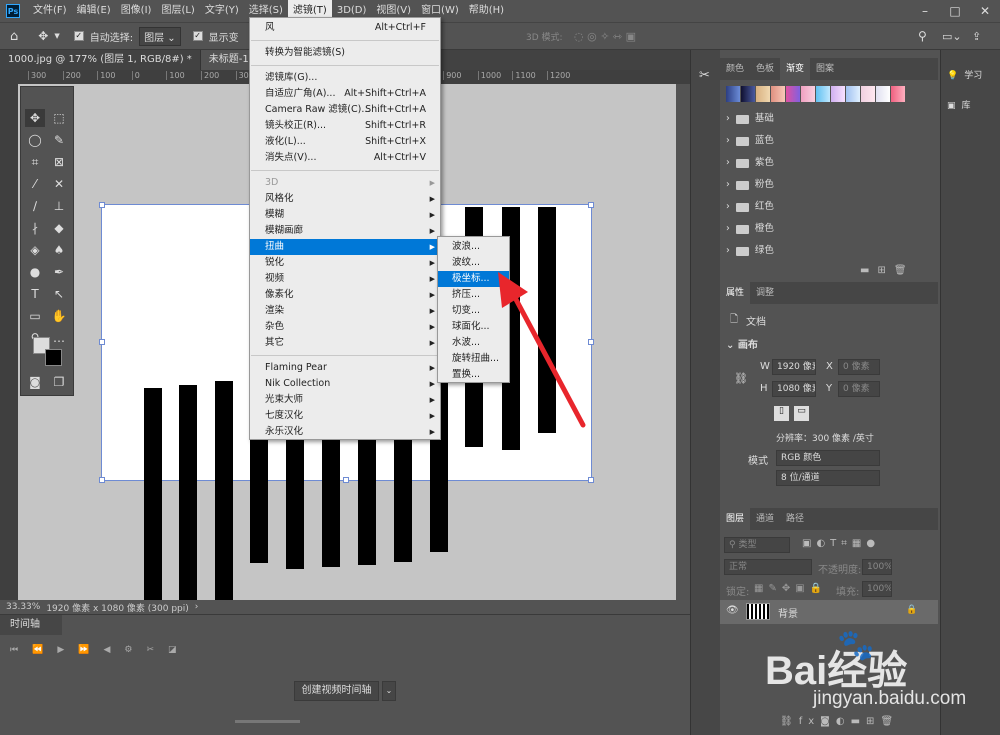 This screenshot has width=1000, height=735. Describe the element at coordinates (345, 432) in the screenshot. I see `filter-item-yongle-hanhua: 永乐汉化 ▶` at that location.